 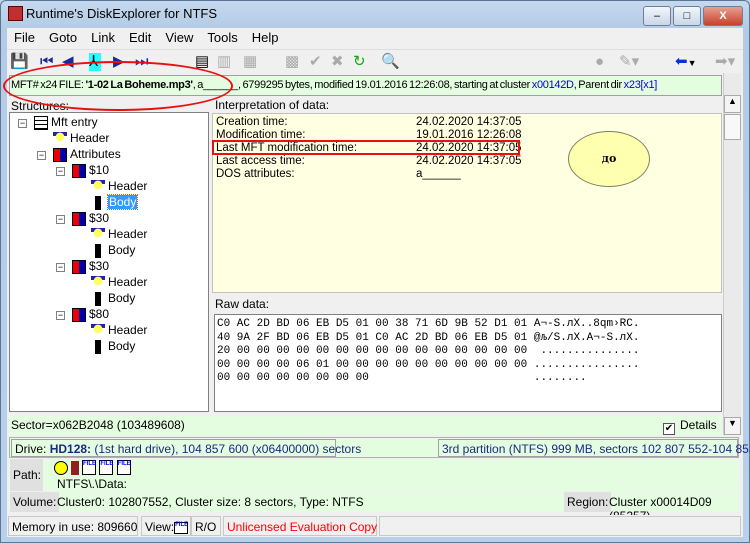 What do you see at coordinates (71, 85) in the screenshot?
I see `file-label: FILE:` at bounding box center [71, 85].